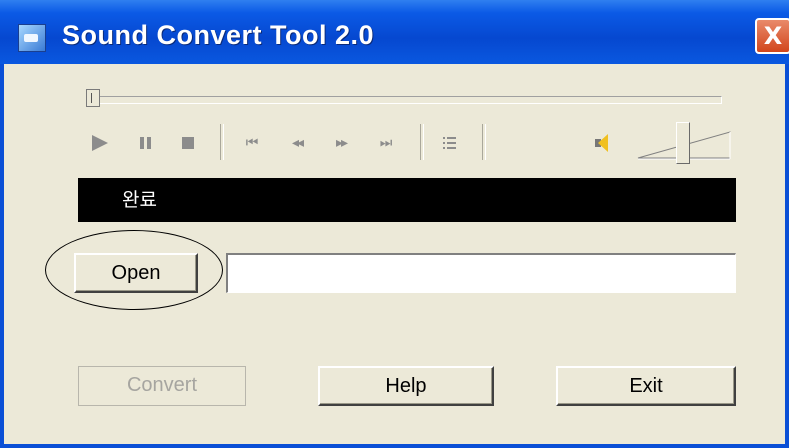 The width and height of the screenshot is (789, 448). What do you see at coordinates (603, 143) in the screenshot?
I see `speaker-icon` at bounding box center [603, 143].